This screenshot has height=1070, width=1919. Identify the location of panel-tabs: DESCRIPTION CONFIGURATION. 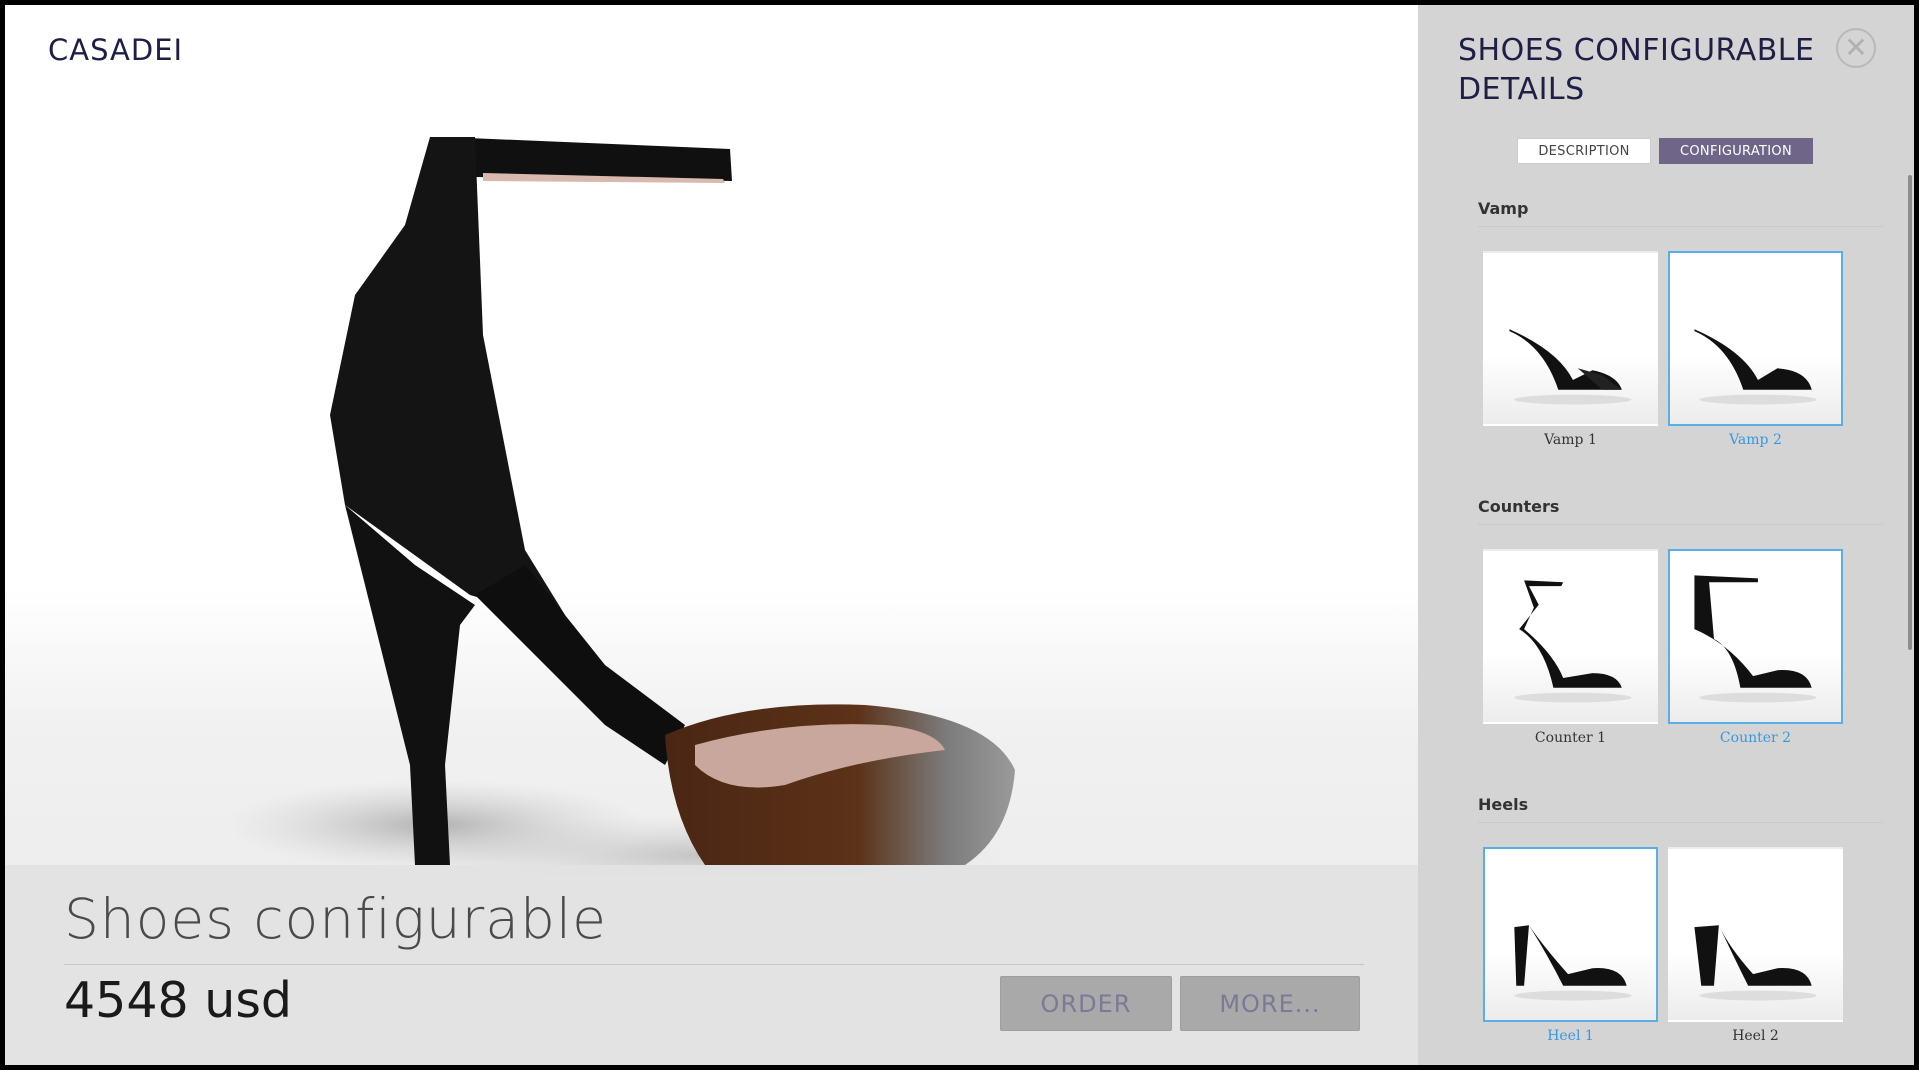
(1665, 151).